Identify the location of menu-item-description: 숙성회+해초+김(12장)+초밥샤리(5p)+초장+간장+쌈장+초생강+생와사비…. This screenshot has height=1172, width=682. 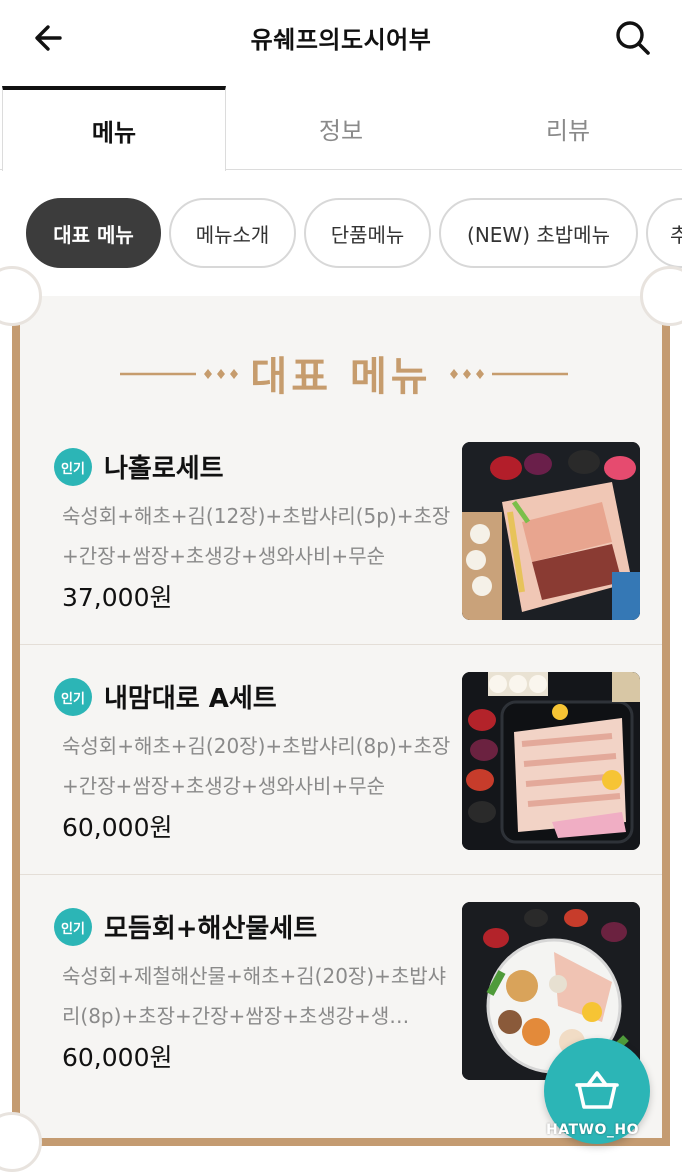
(256, 536).